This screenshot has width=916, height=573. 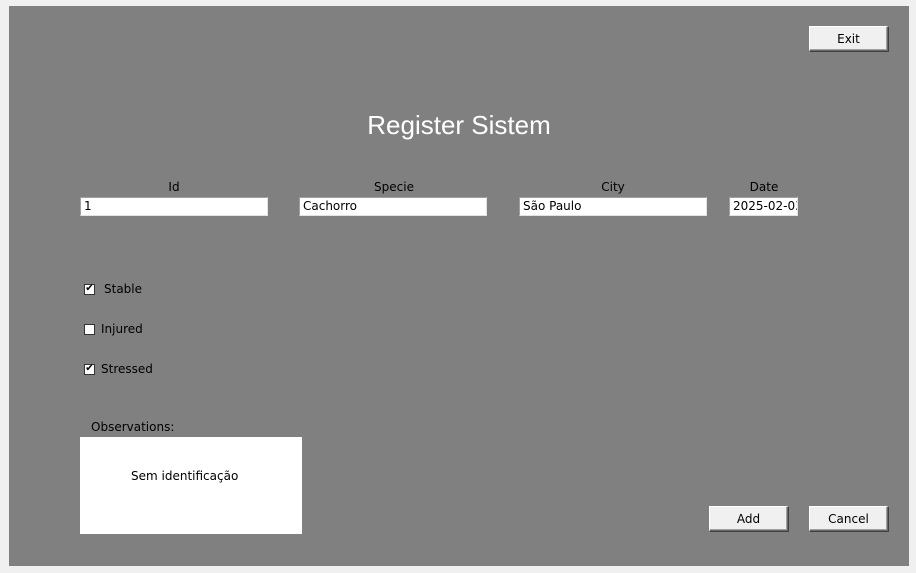 I want to click on id-label: Id, so click(x=174, y=187).